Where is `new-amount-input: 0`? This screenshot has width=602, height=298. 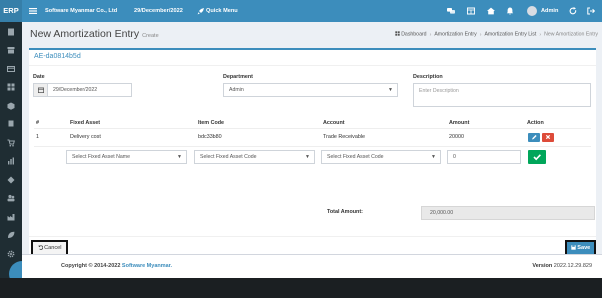 new-amount-input: 0 is located at coordinates (484, 157).